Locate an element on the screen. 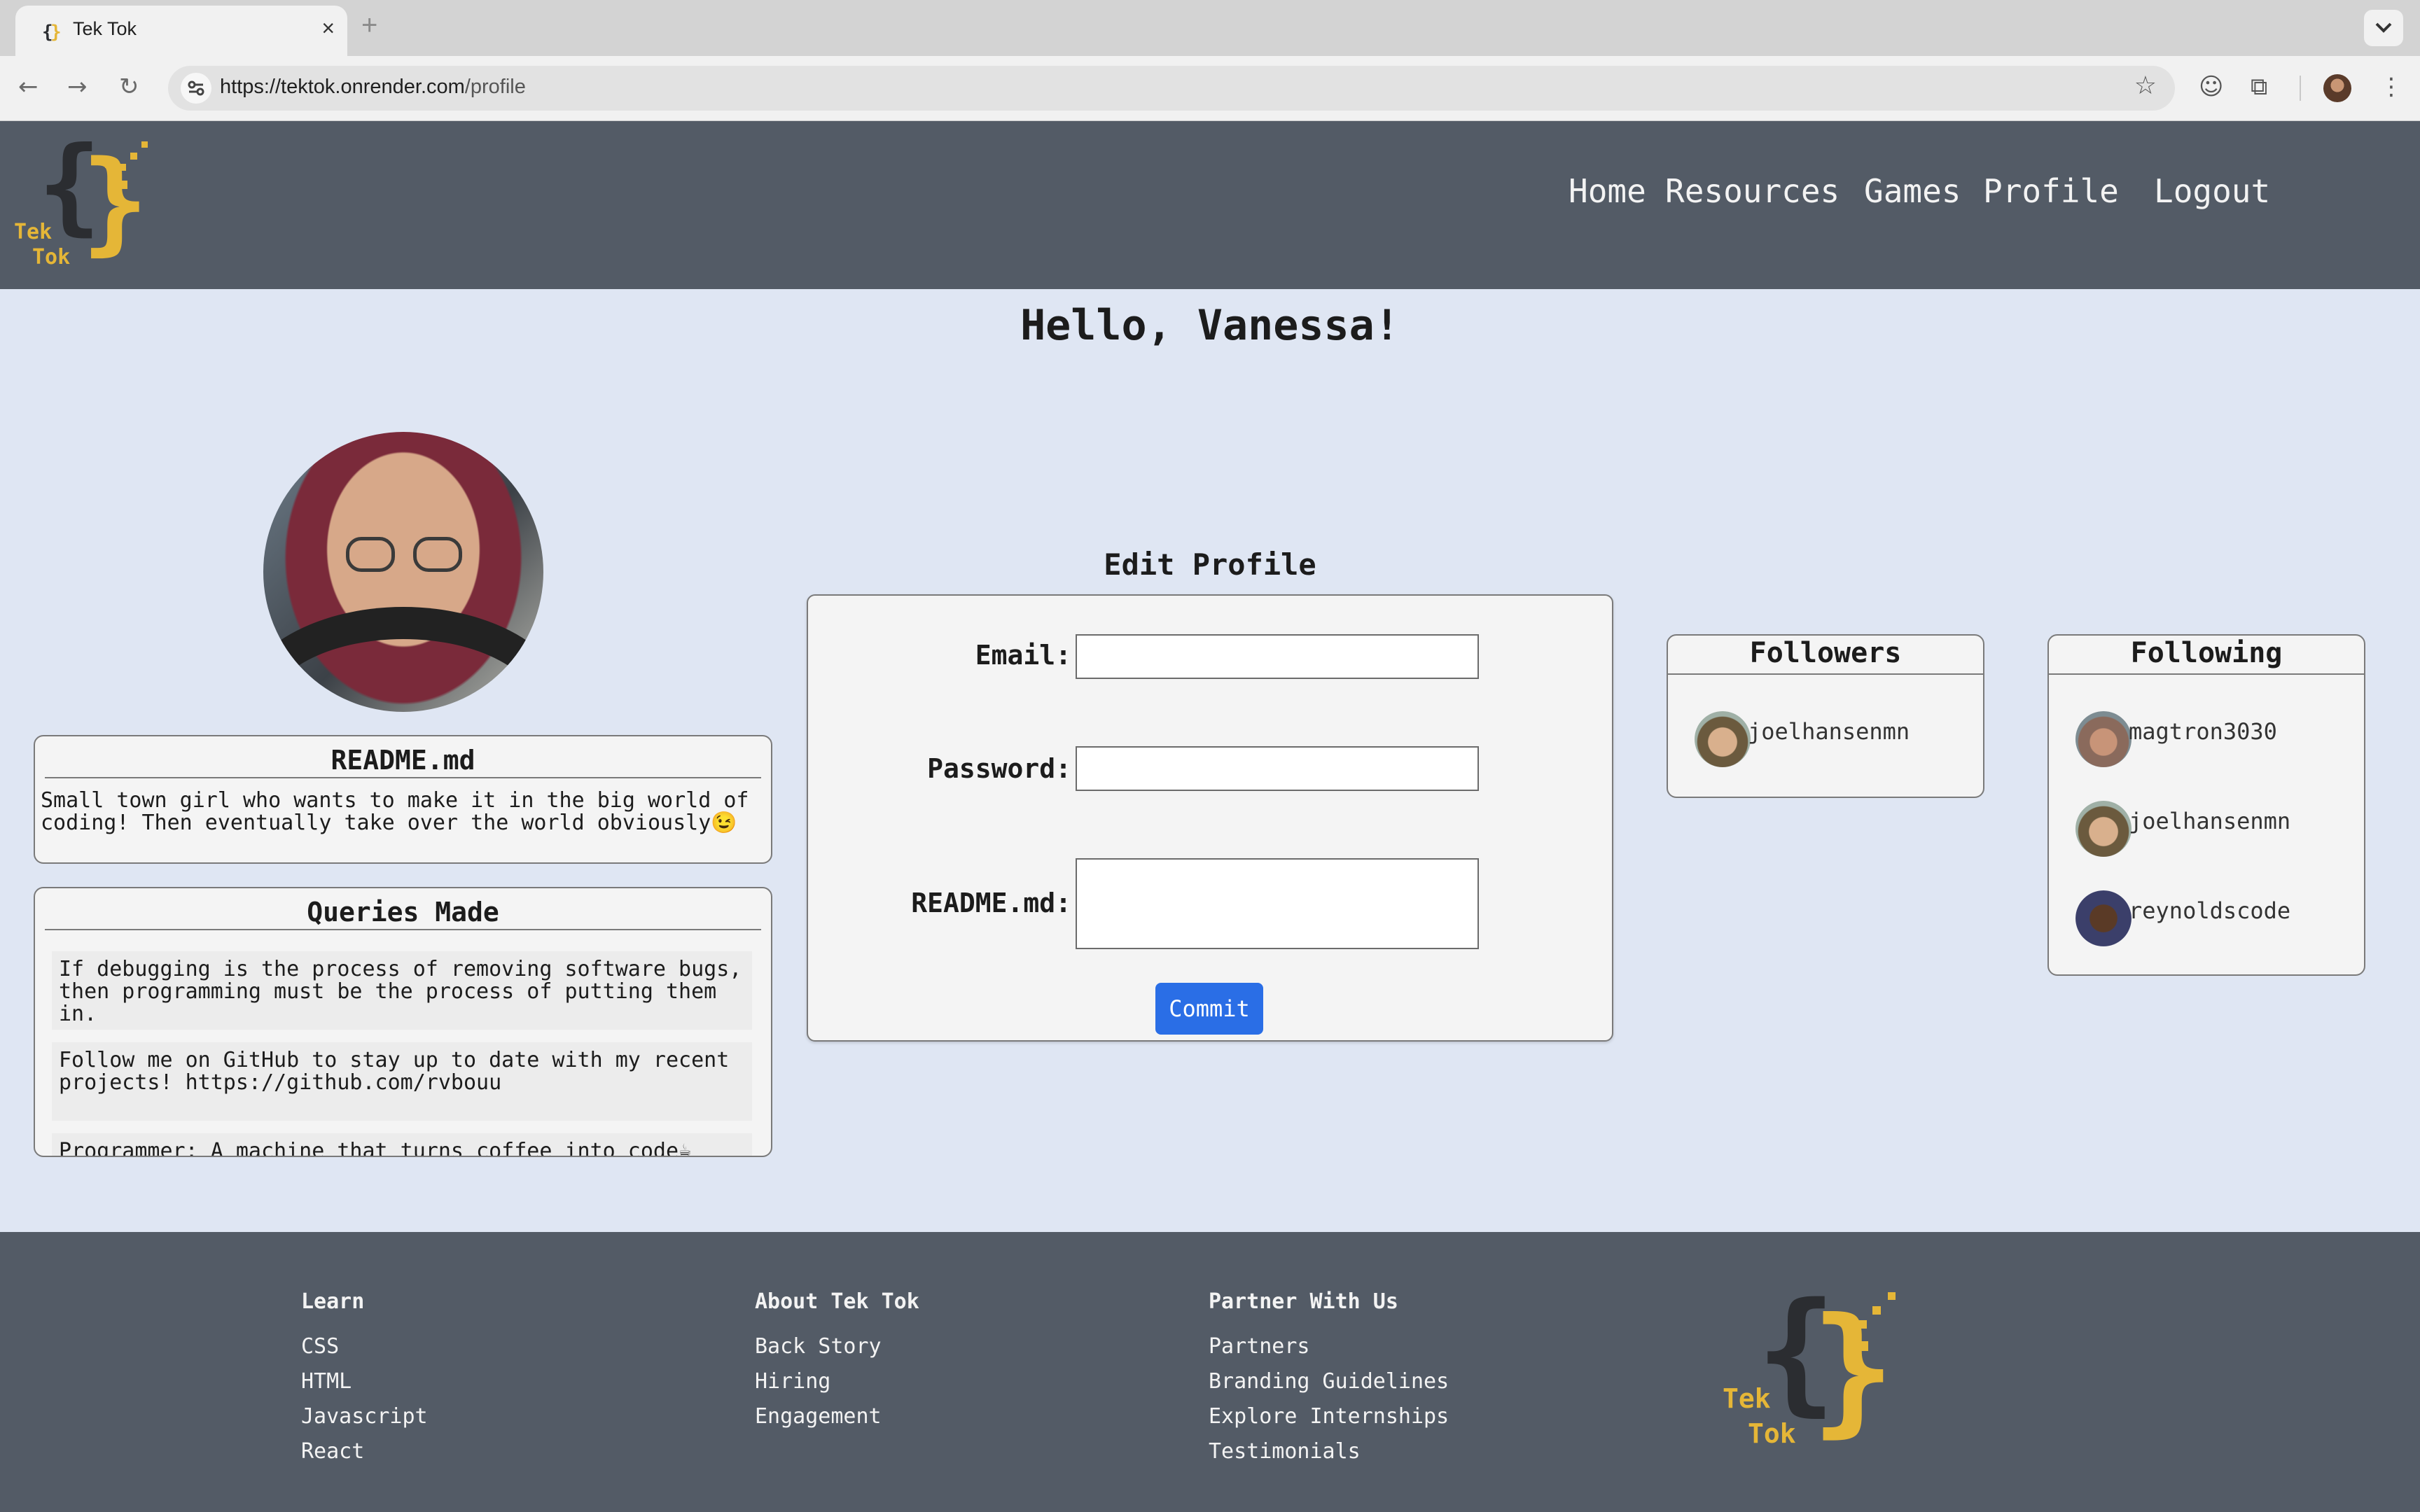 Image resolution: width=2420 pixels, height=1512 pixels. footer-link-testimonials: Testimonials is located at coordinates (1285, 1451).